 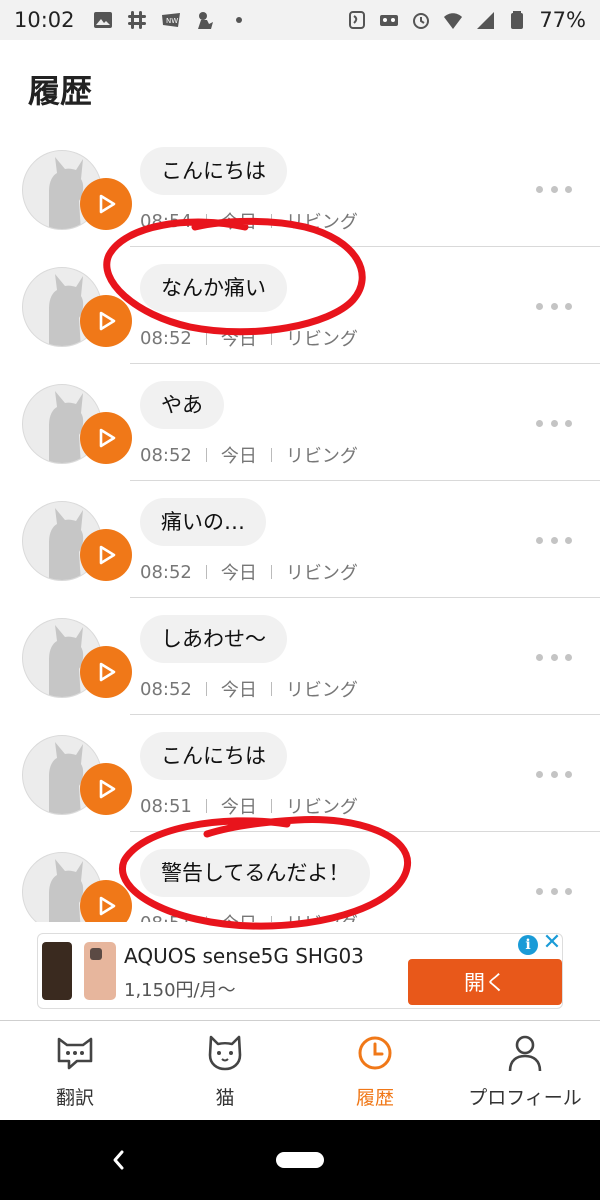 I want to click on clock-icon, so click(x=375, y=1053).